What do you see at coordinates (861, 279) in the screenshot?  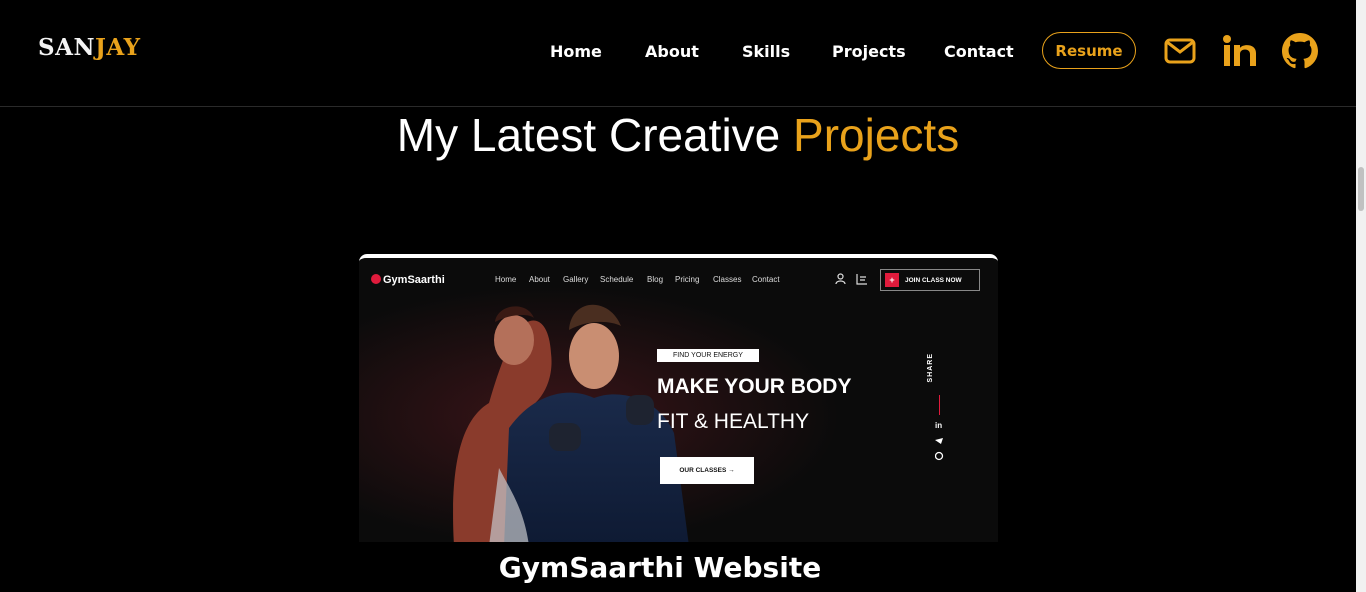 I see `chart-icon` at bounding box center [861, 279].